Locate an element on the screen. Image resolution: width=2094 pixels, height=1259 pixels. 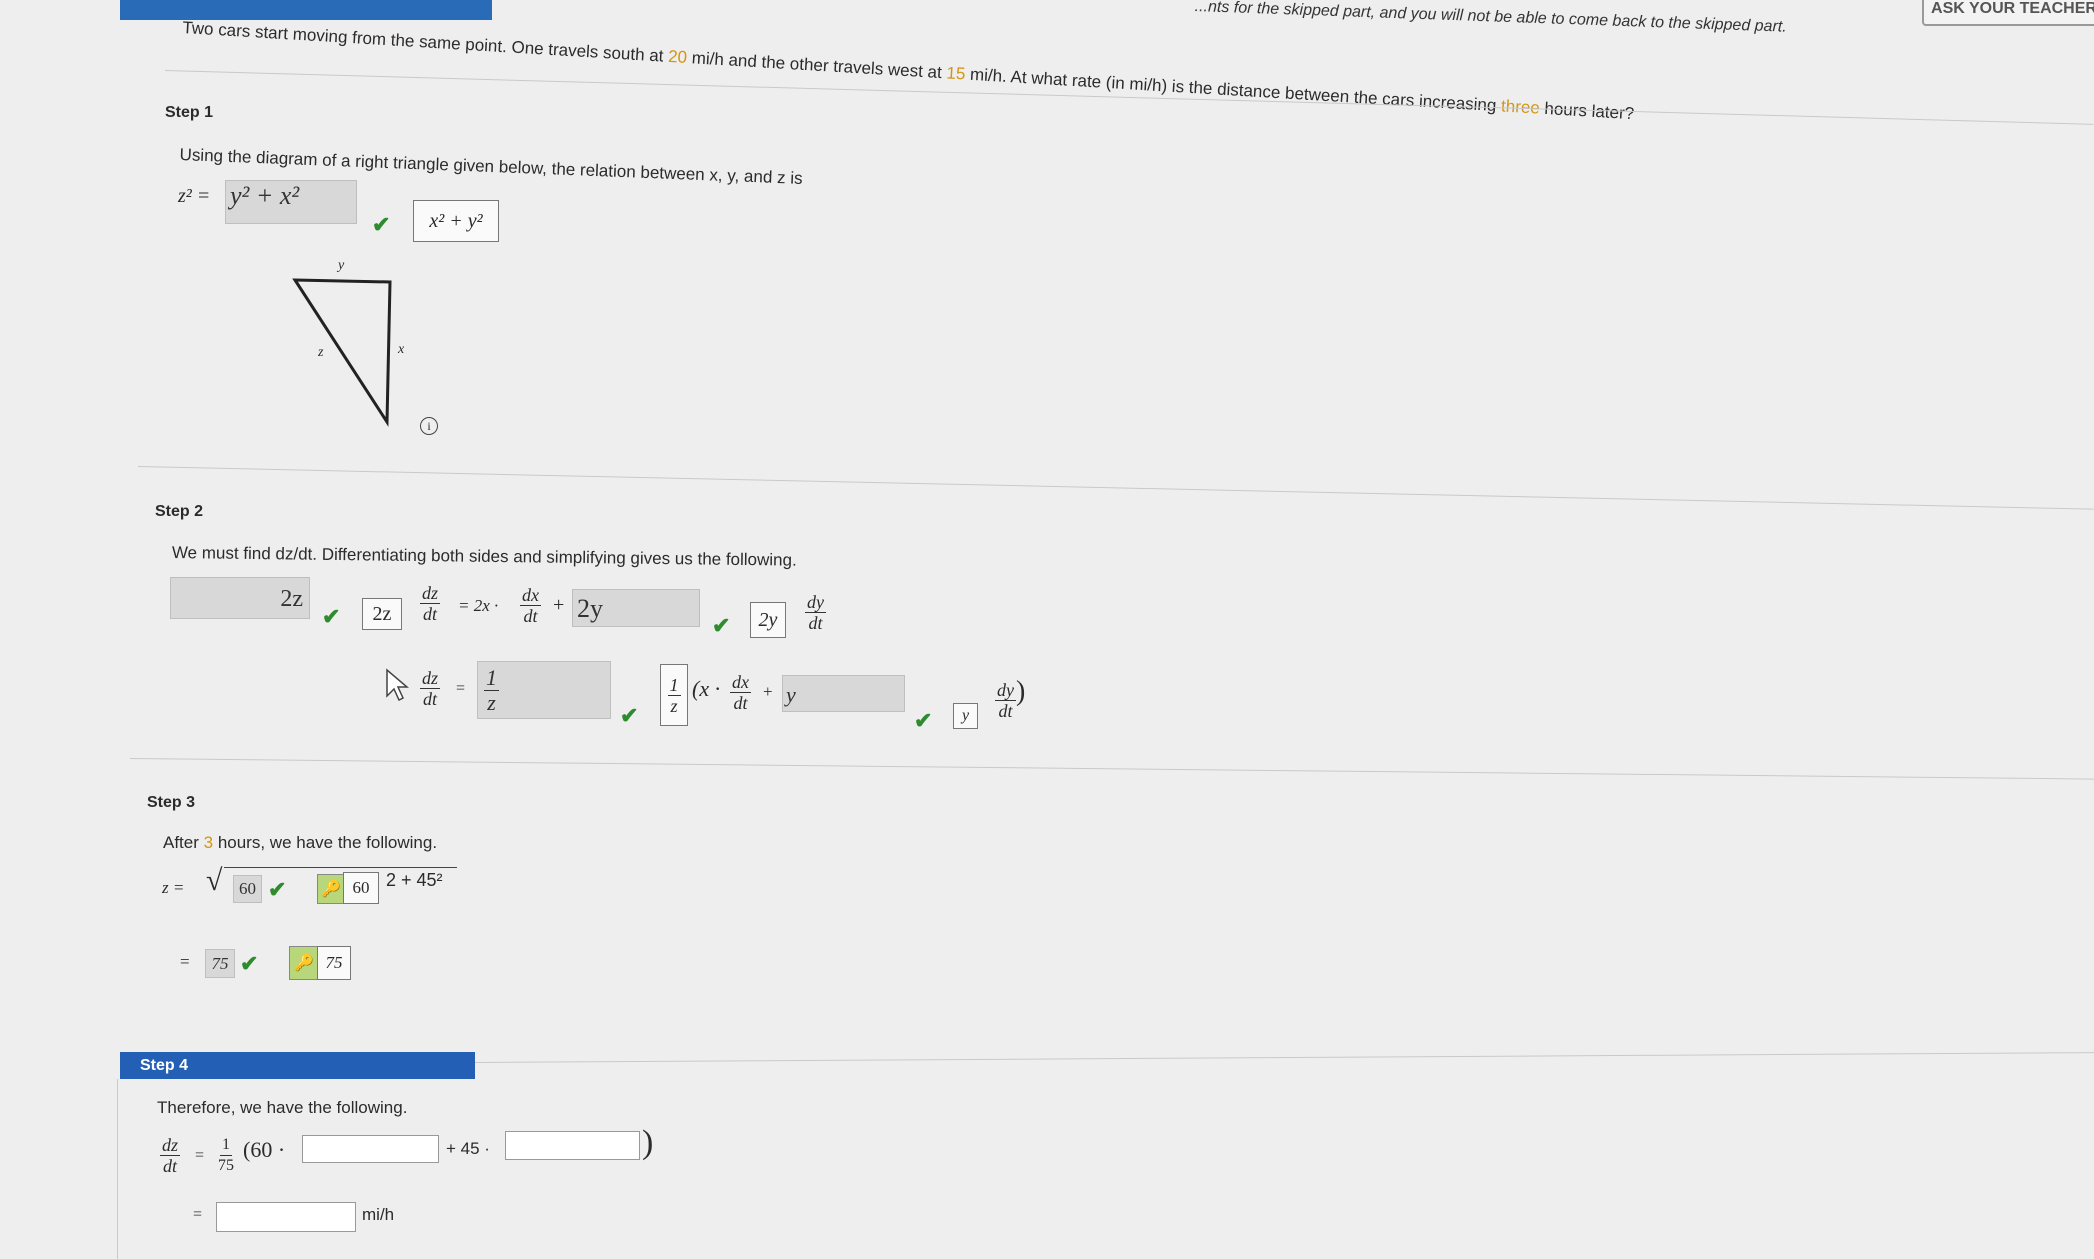
step2-answer-field-2: 2y is located at coordinates (636, 608).